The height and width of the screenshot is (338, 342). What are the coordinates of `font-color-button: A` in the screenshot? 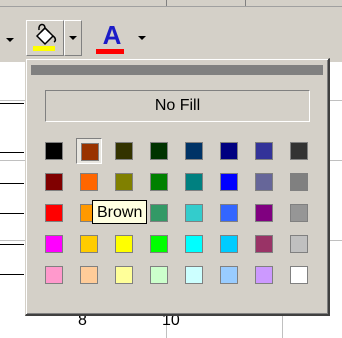 It's located at (112, 38).